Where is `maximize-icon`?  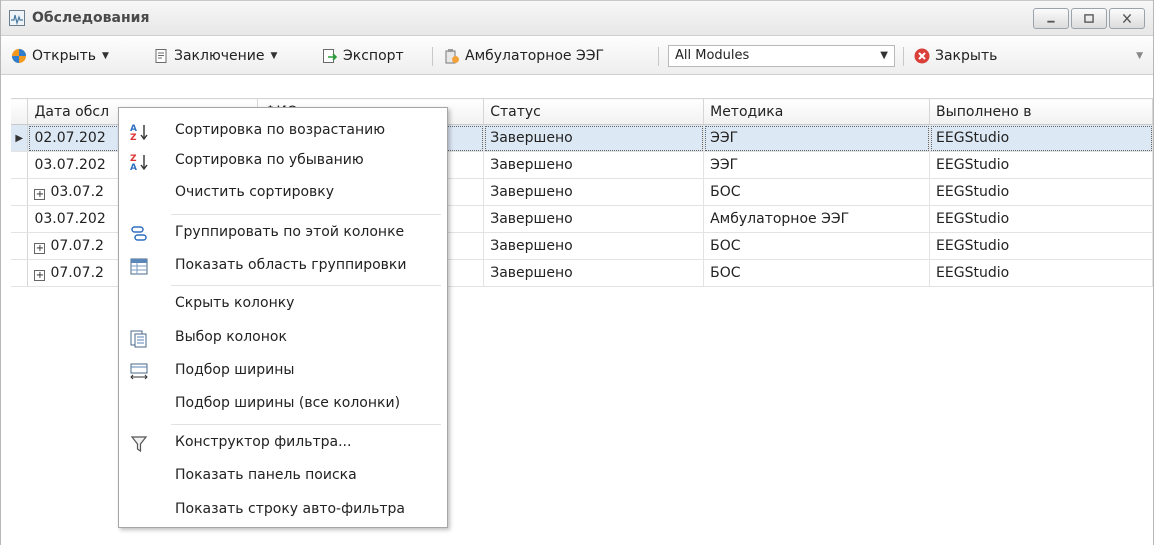
maximize-icon is located at coordinates (1089, 18).